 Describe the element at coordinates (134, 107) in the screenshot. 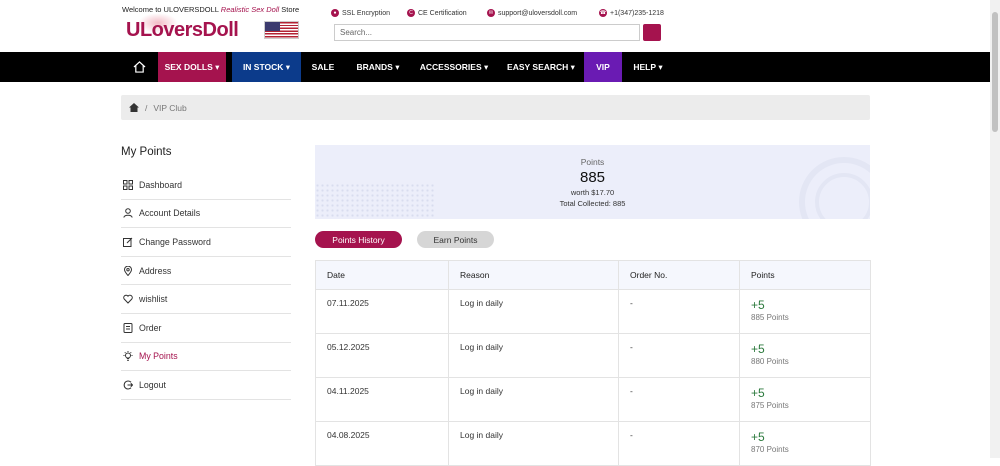

I see `breadcrumb-home-icon` at that location.